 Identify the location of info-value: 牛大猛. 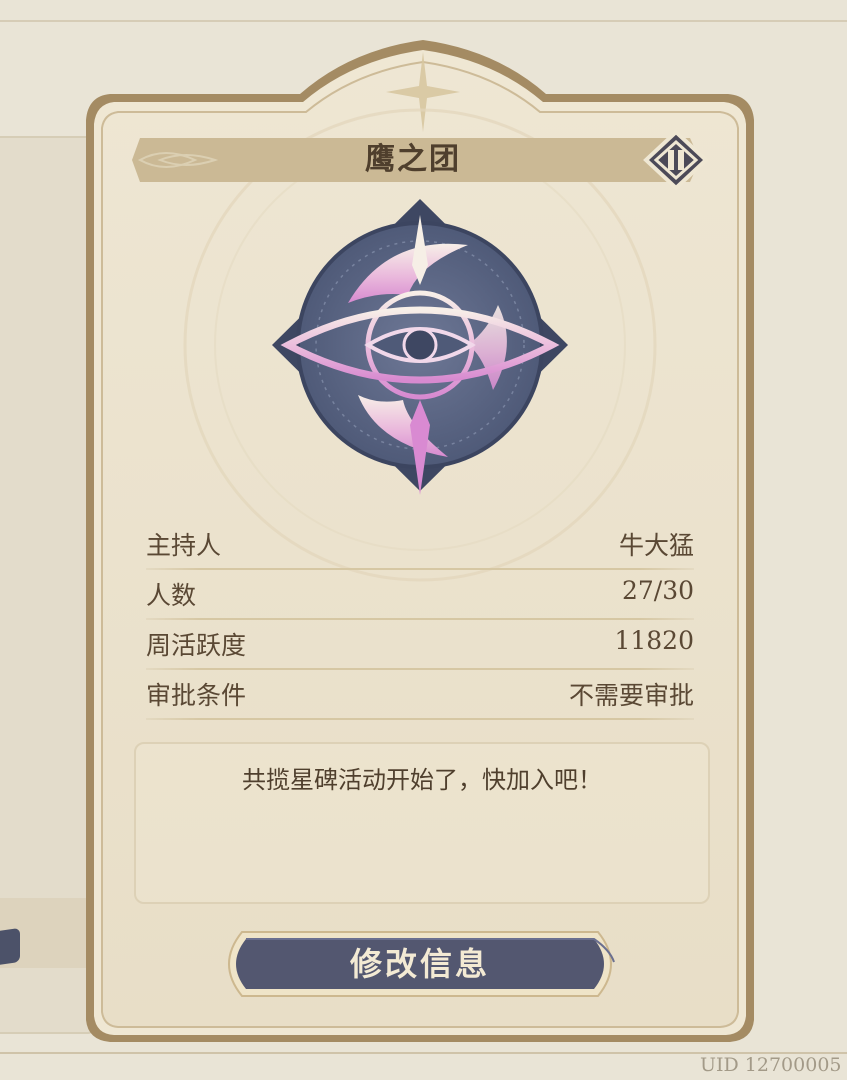
(656, 545).